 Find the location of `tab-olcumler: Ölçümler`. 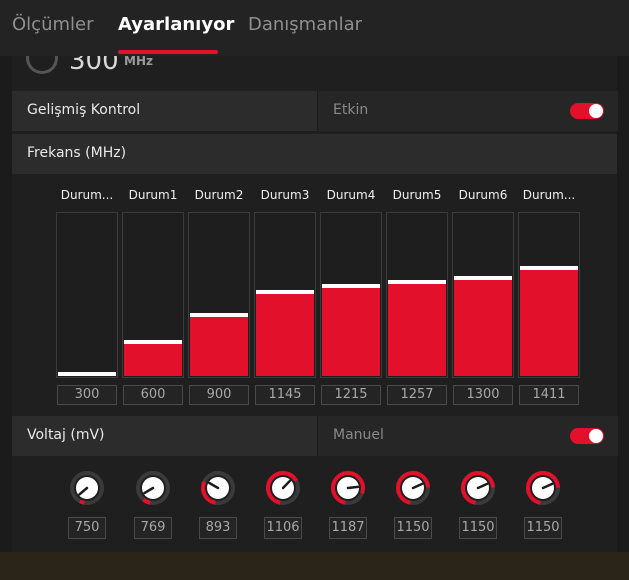

tab-olcumler: Ölçümler is located at coordinates (52, 24).